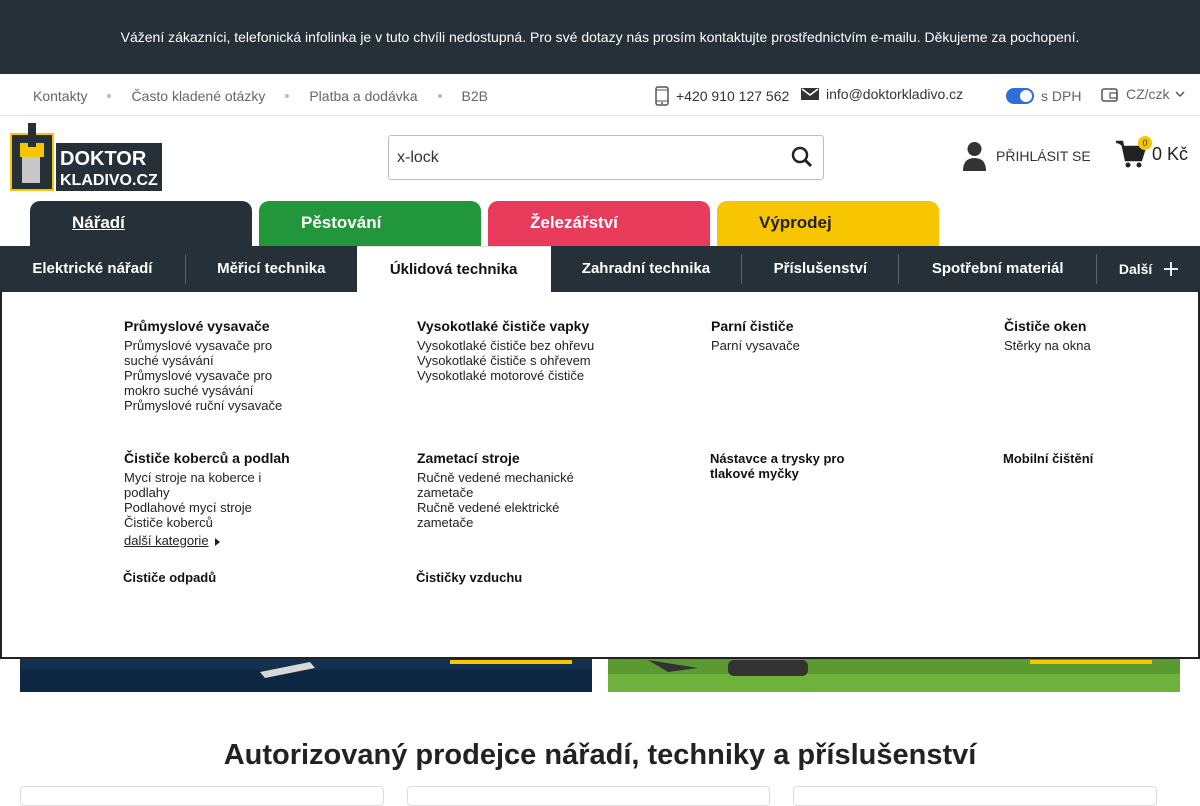 Image resolution: width=1200 pixels, height=806 pixels. What do you see at coordinates (1043, 156) in the screenshot?
I see `login-label: PŘIHLÁSIT SE` at bounding box center [1043, 156].